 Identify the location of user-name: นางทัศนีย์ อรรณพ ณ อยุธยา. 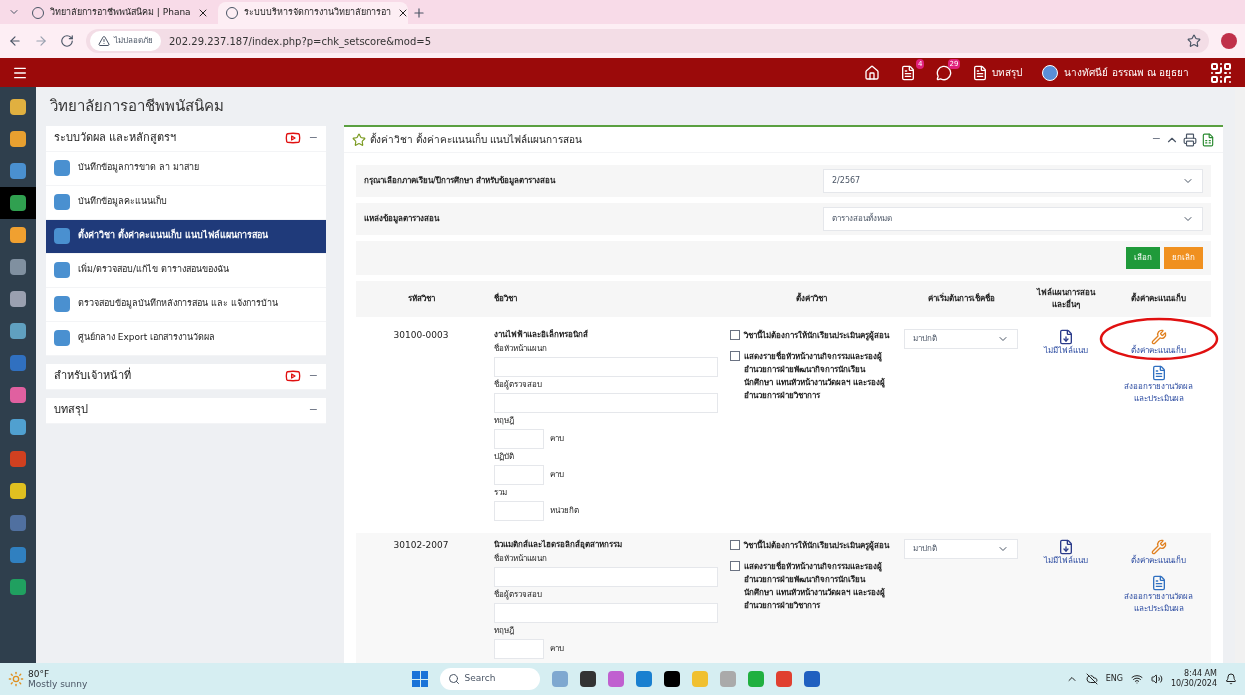
(1126, 72).